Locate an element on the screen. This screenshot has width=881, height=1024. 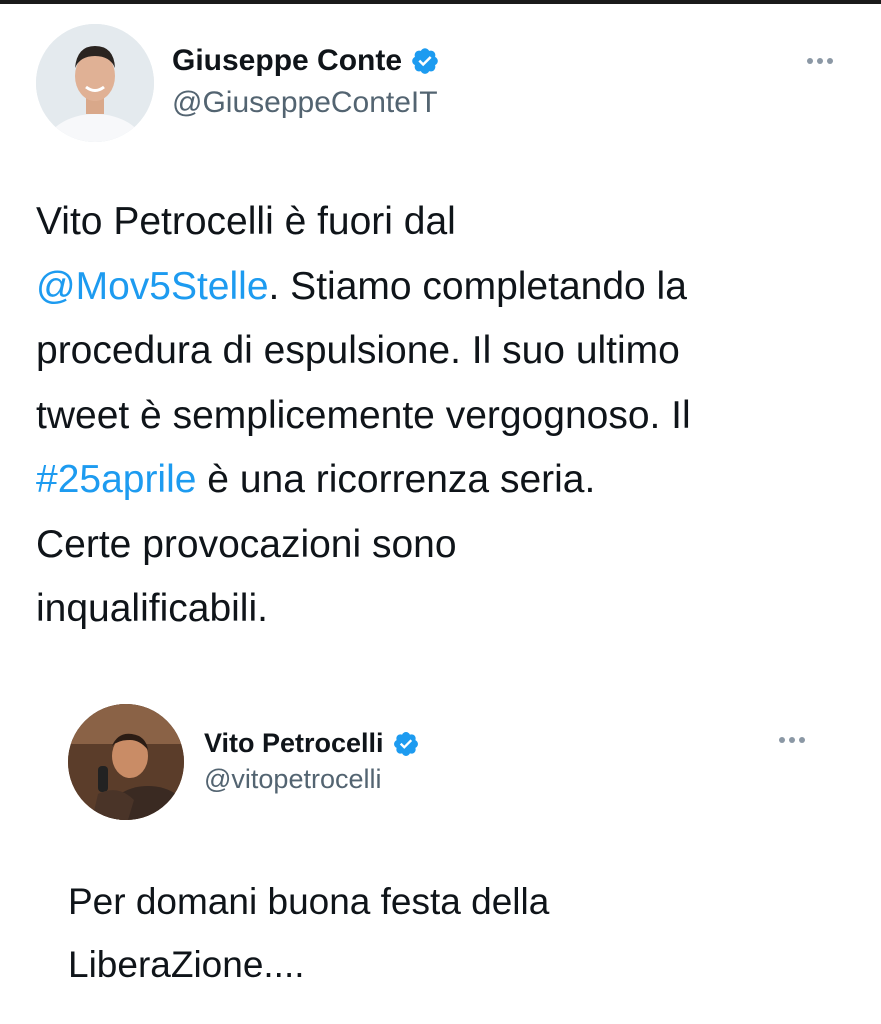
quoted-author-name: Vito Petrocelli is located at coordinates (294, 743).